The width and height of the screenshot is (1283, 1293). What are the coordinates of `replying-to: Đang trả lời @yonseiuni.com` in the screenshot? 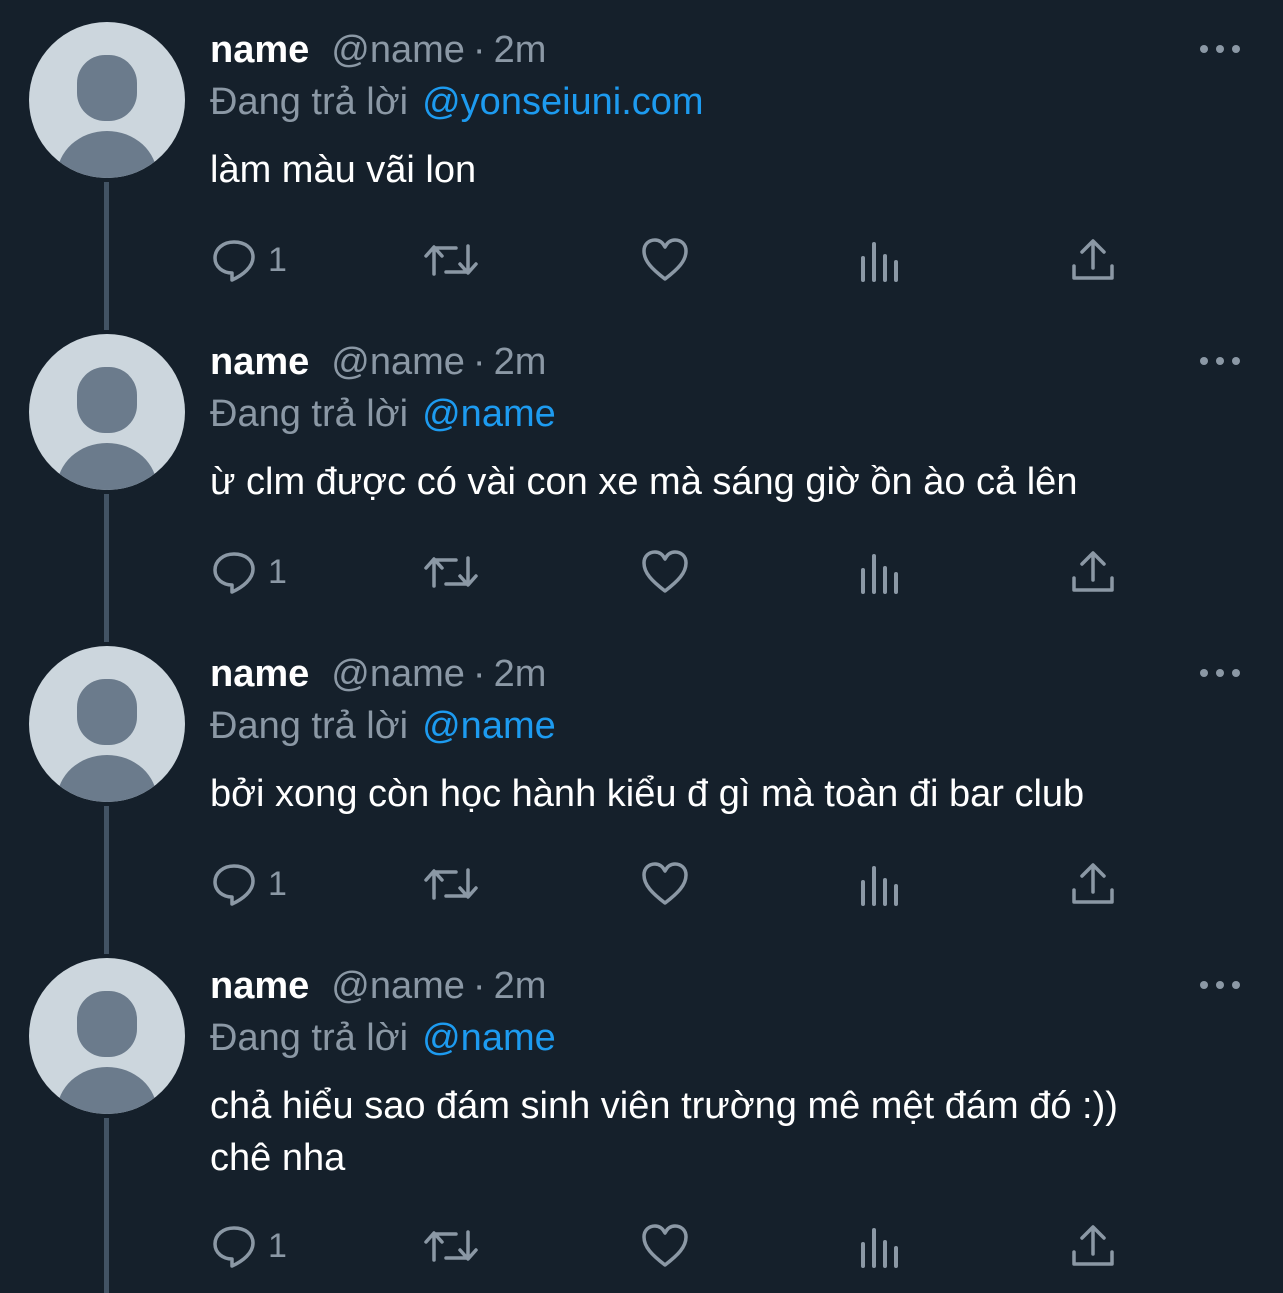 It's located at (457, 102).